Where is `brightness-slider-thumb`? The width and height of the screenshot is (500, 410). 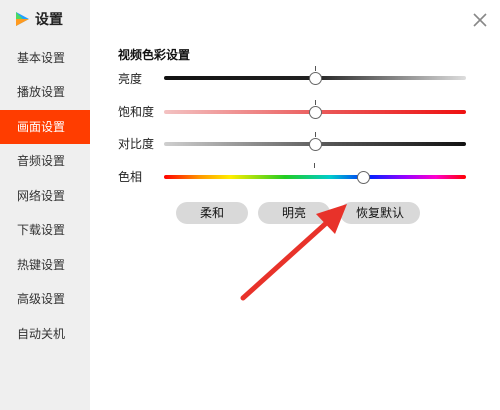
brightness-slider-thumb is located at coordinates (315, 78).